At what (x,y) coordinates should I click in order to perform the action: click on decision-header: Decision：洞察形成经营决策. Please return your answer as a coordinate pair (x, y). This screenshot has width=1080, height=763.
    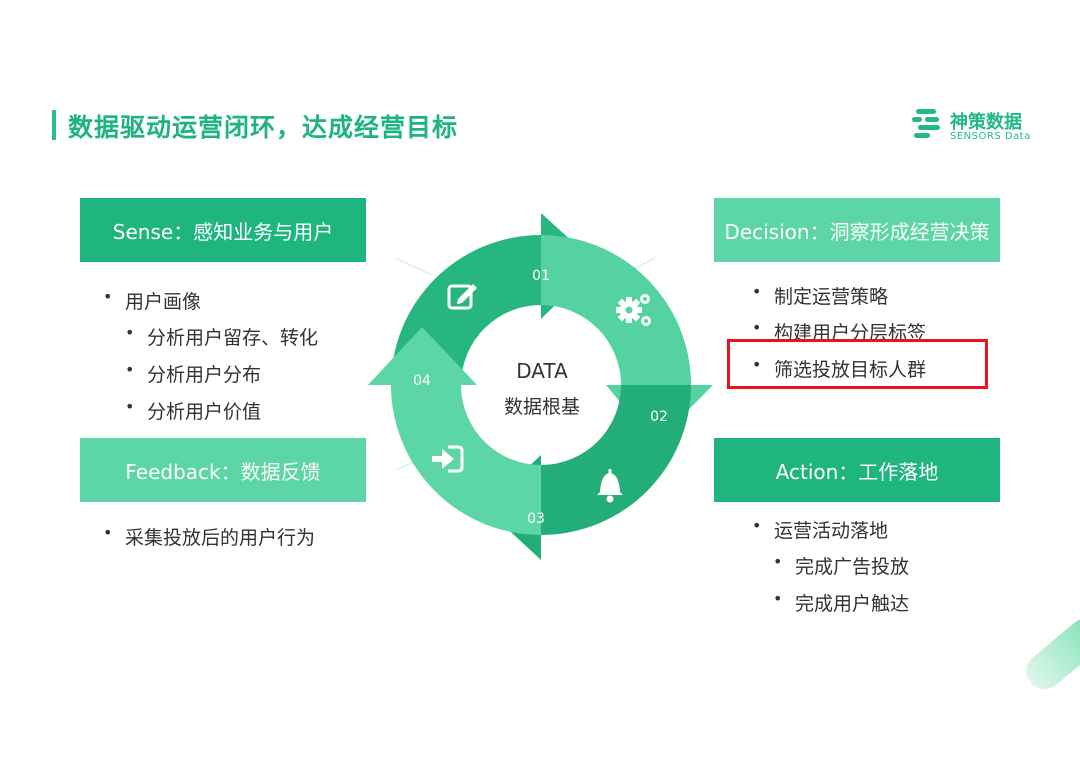
    Looking at the image, I should click on (857, 230).